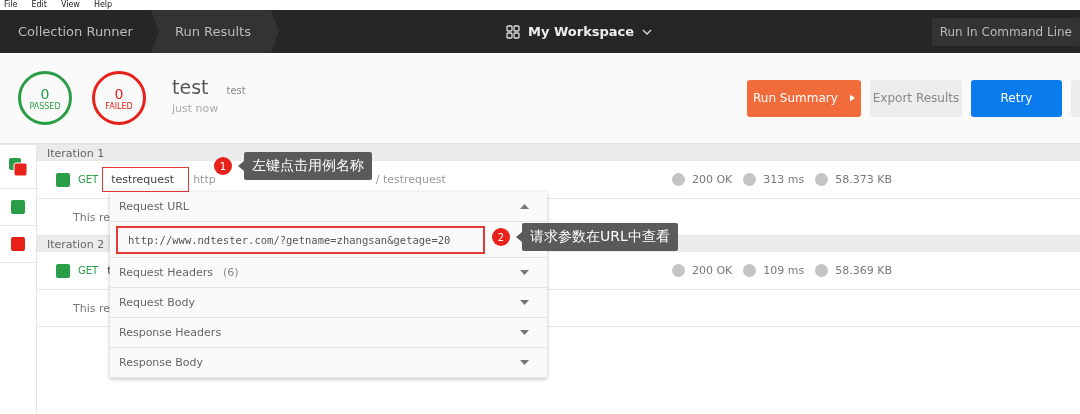 This screenshot has width=1080, height=414. I want to click on passed-counter: 0 PASSED, so click(45, 98).